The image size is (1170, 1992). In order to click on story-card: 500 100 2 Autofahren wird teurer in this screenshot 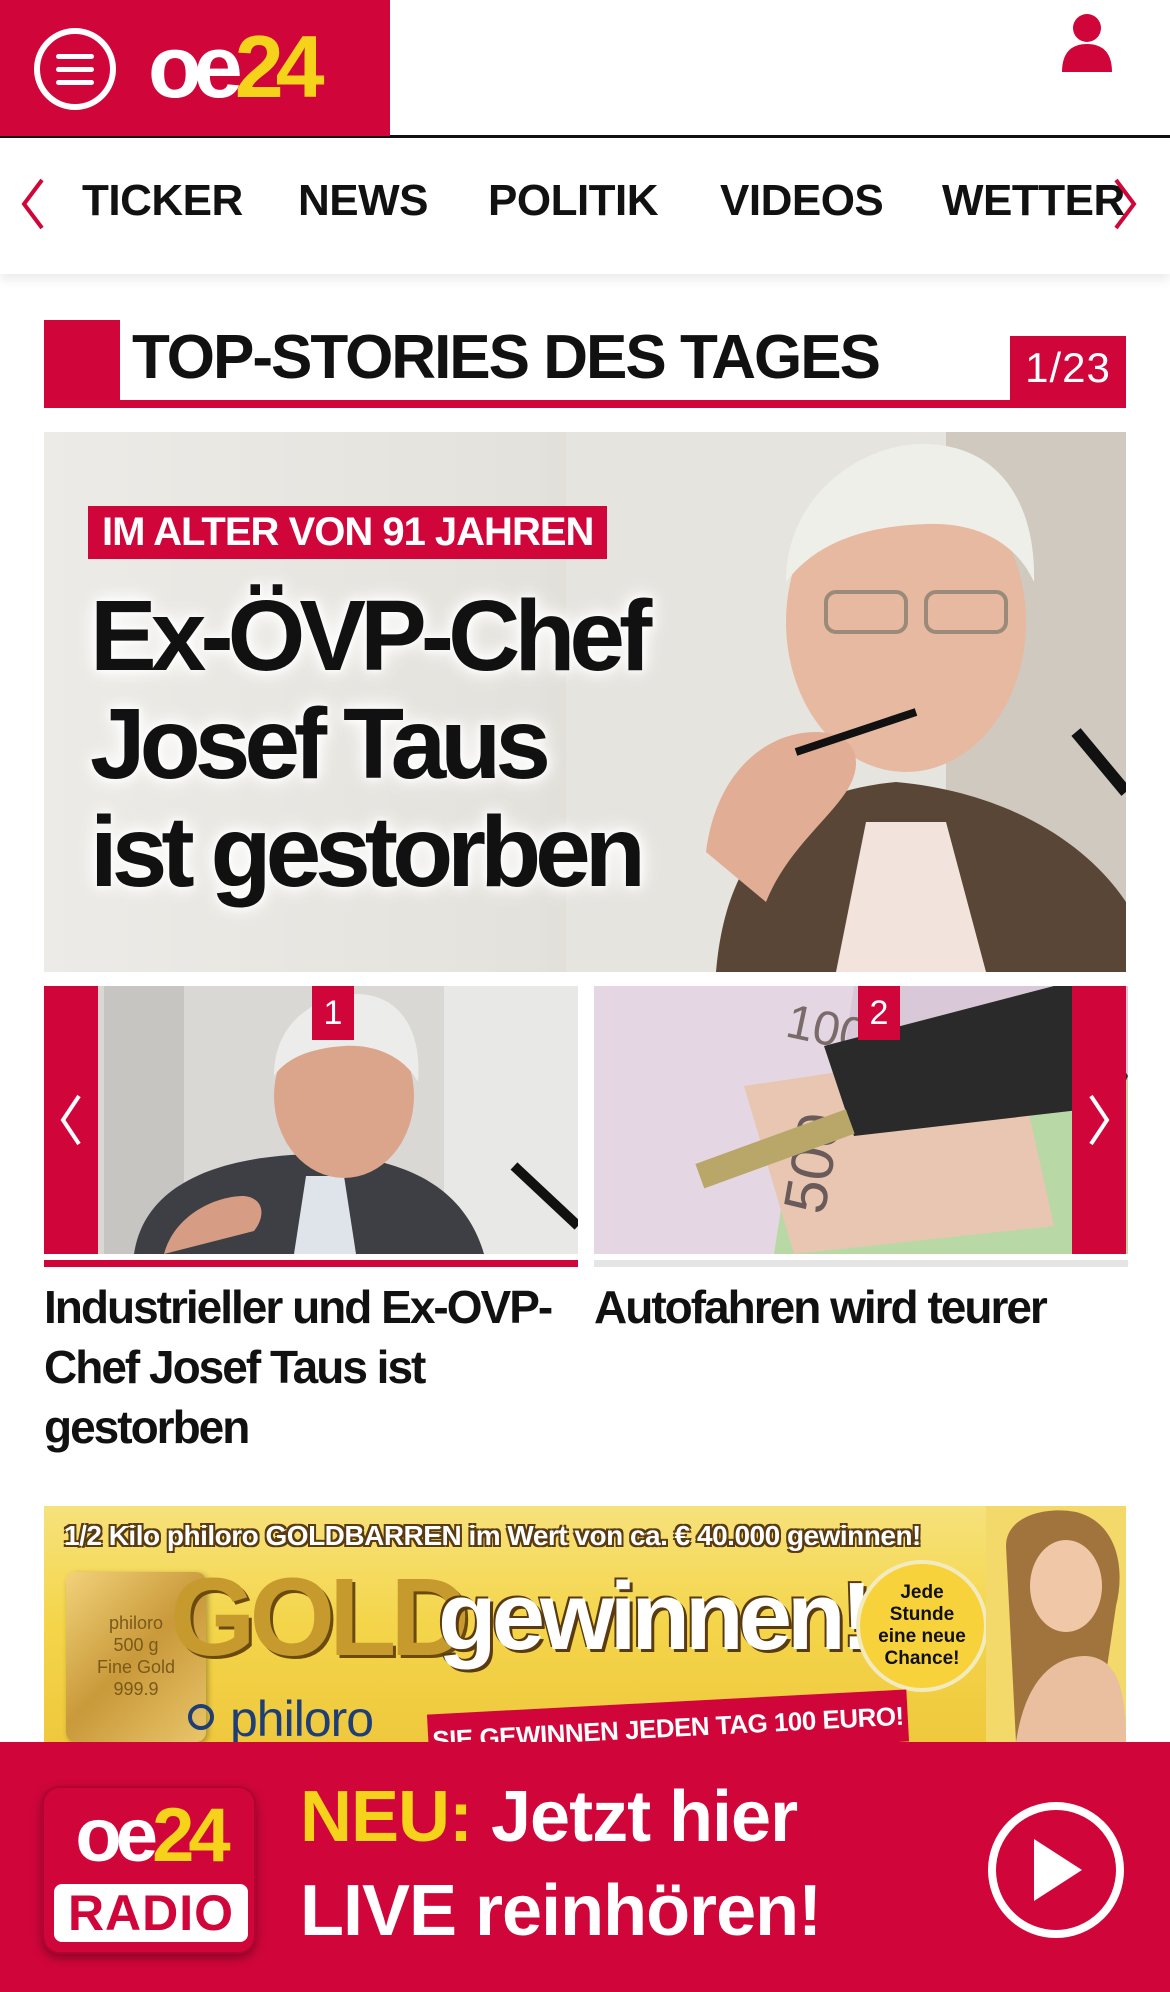, I will do `click(861, 1161)`.